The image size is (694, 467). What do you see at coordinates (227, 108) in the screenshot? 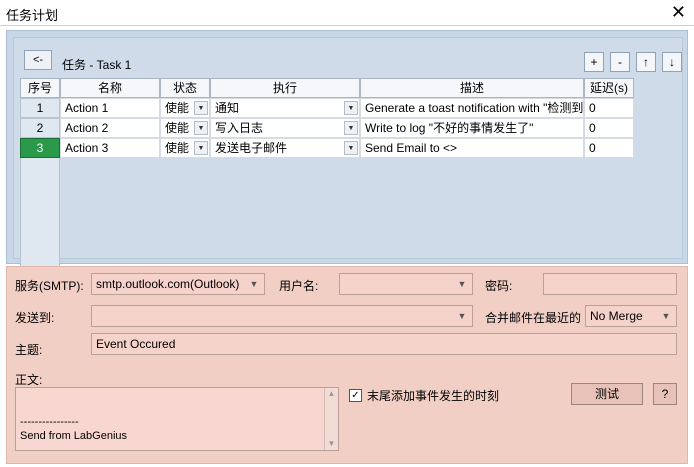
I see `action-value: 通知` at bounding box center [227, 108].